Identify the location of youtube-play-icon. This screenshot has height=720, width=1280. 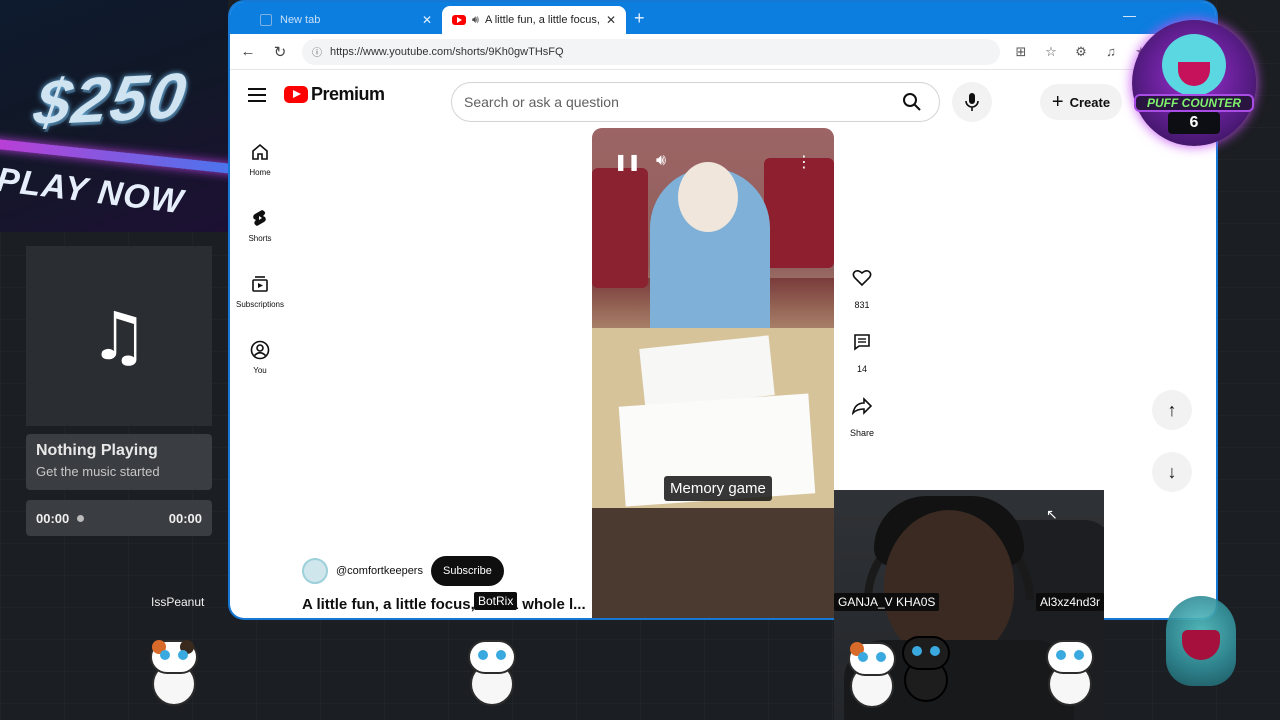
(296, 94).